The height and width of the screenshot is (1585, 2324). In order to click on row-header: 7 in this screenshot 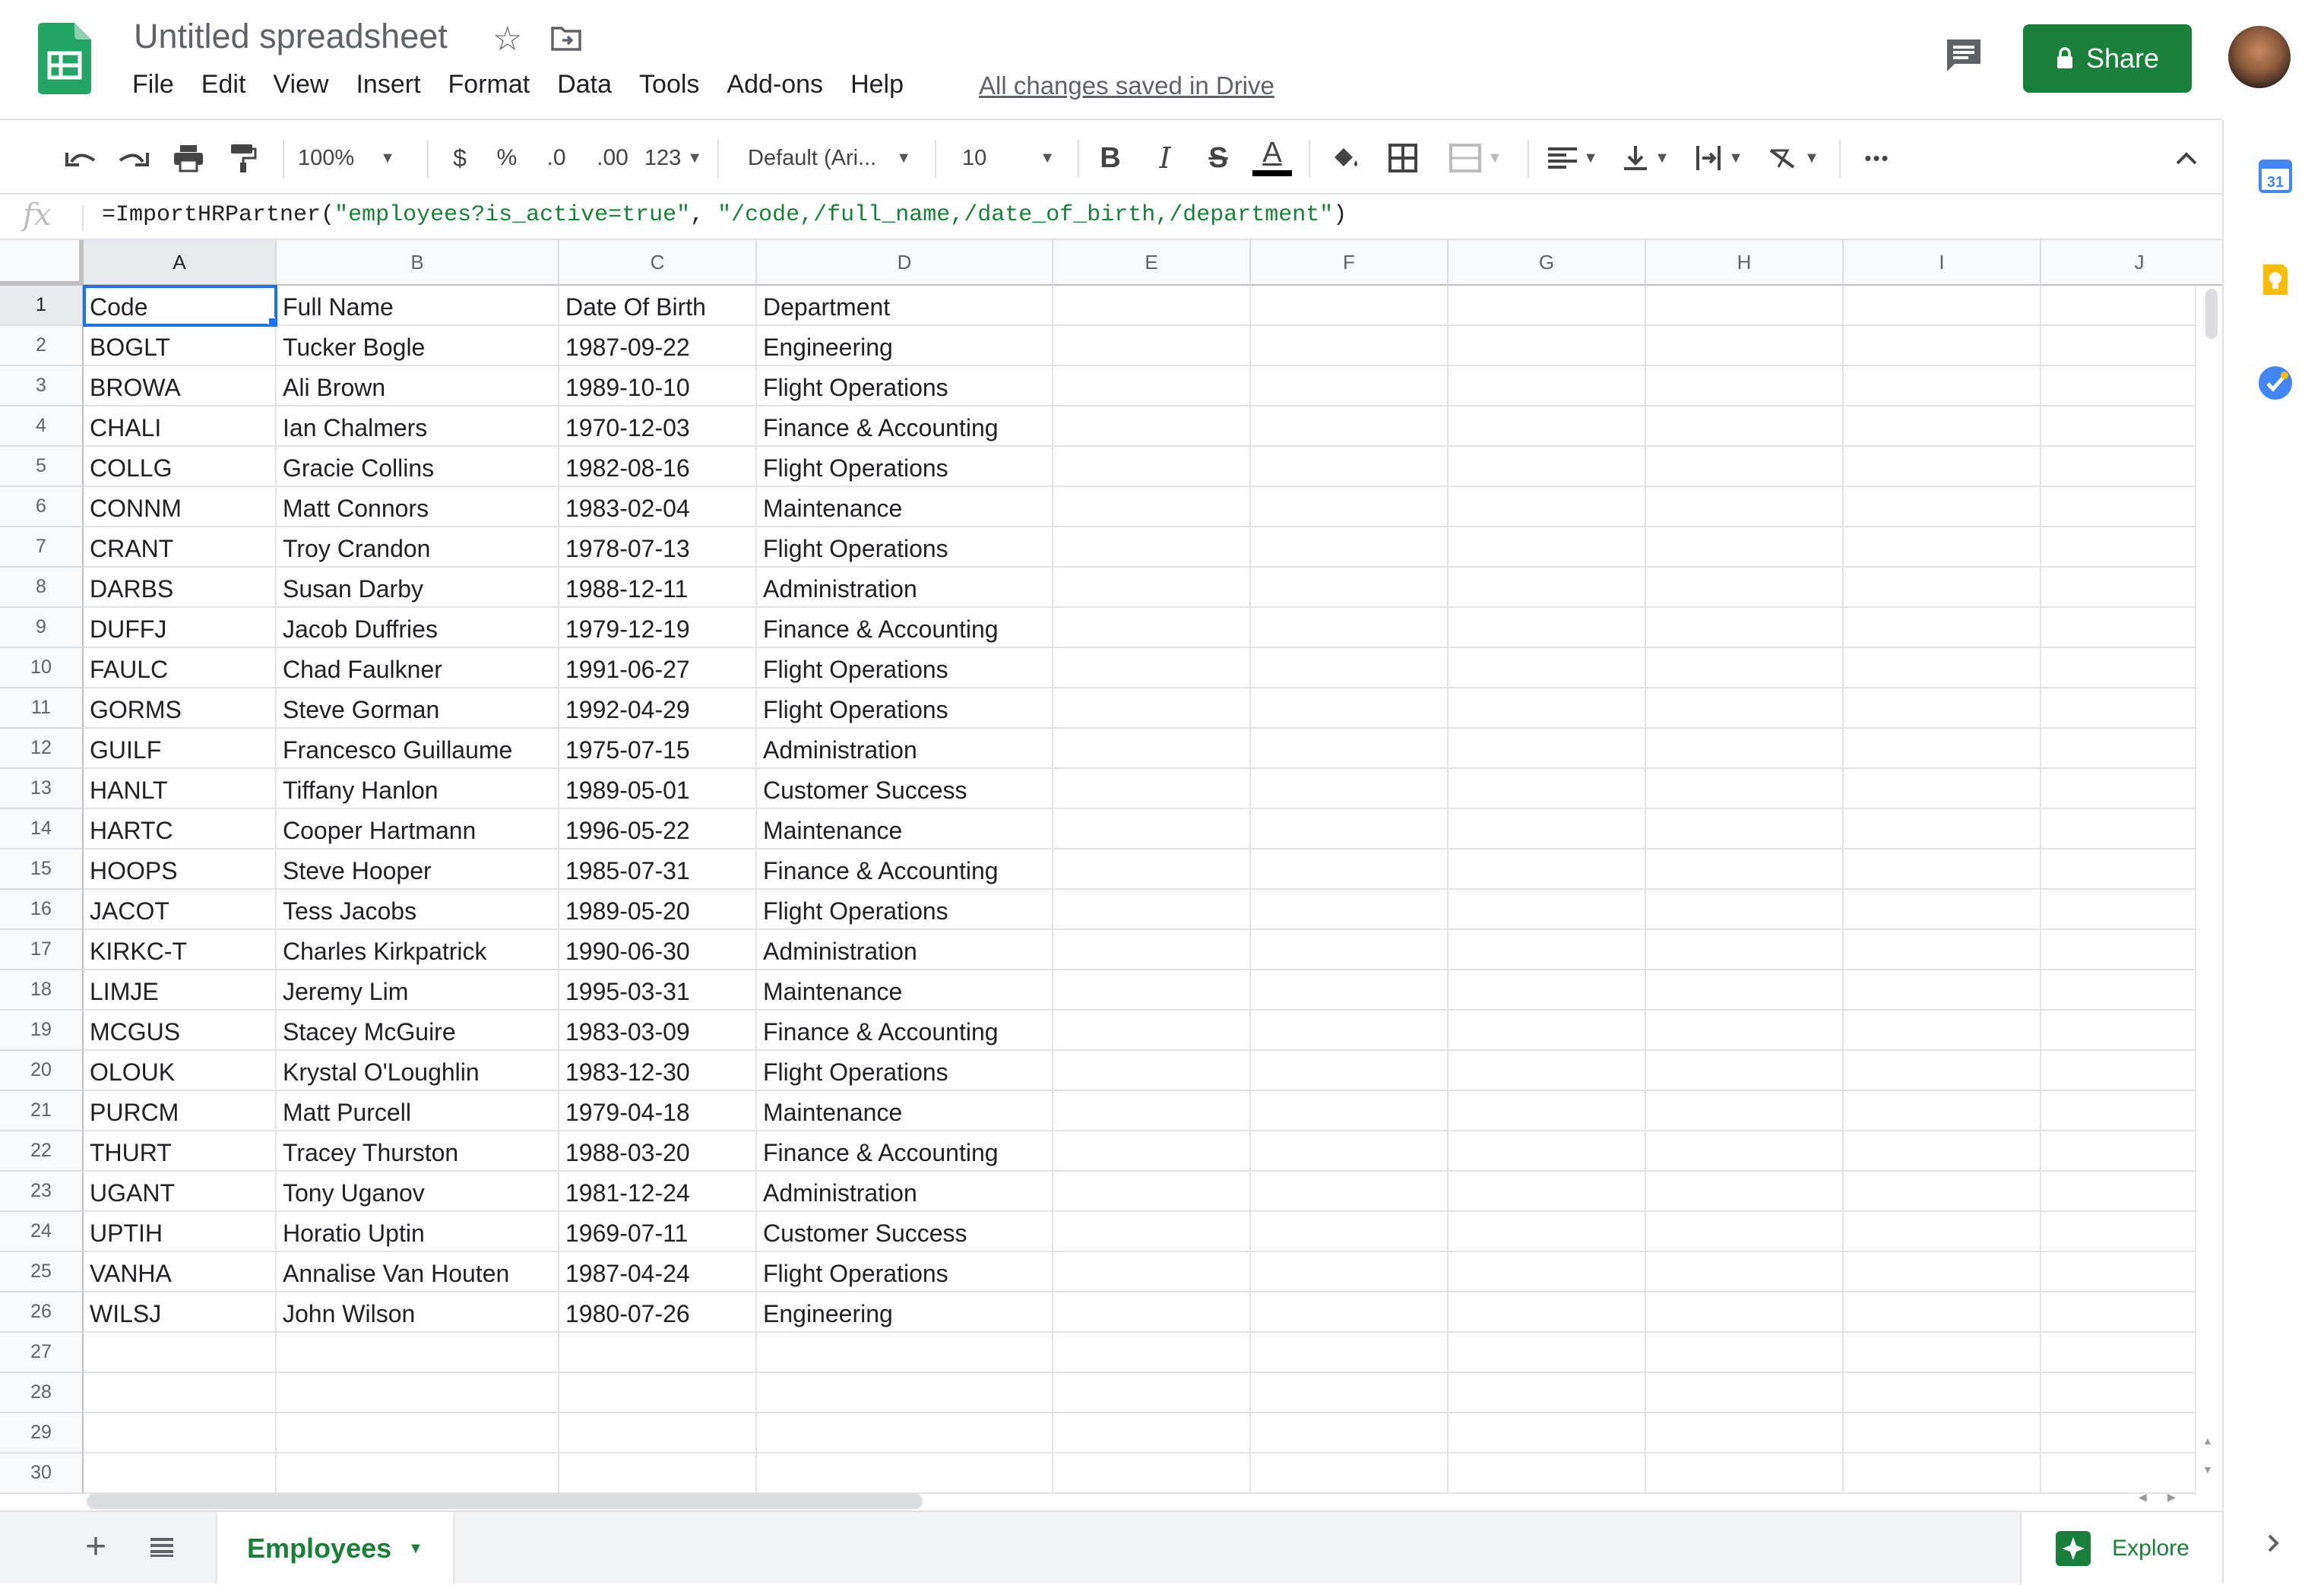, I will do `click(42, 547)`.